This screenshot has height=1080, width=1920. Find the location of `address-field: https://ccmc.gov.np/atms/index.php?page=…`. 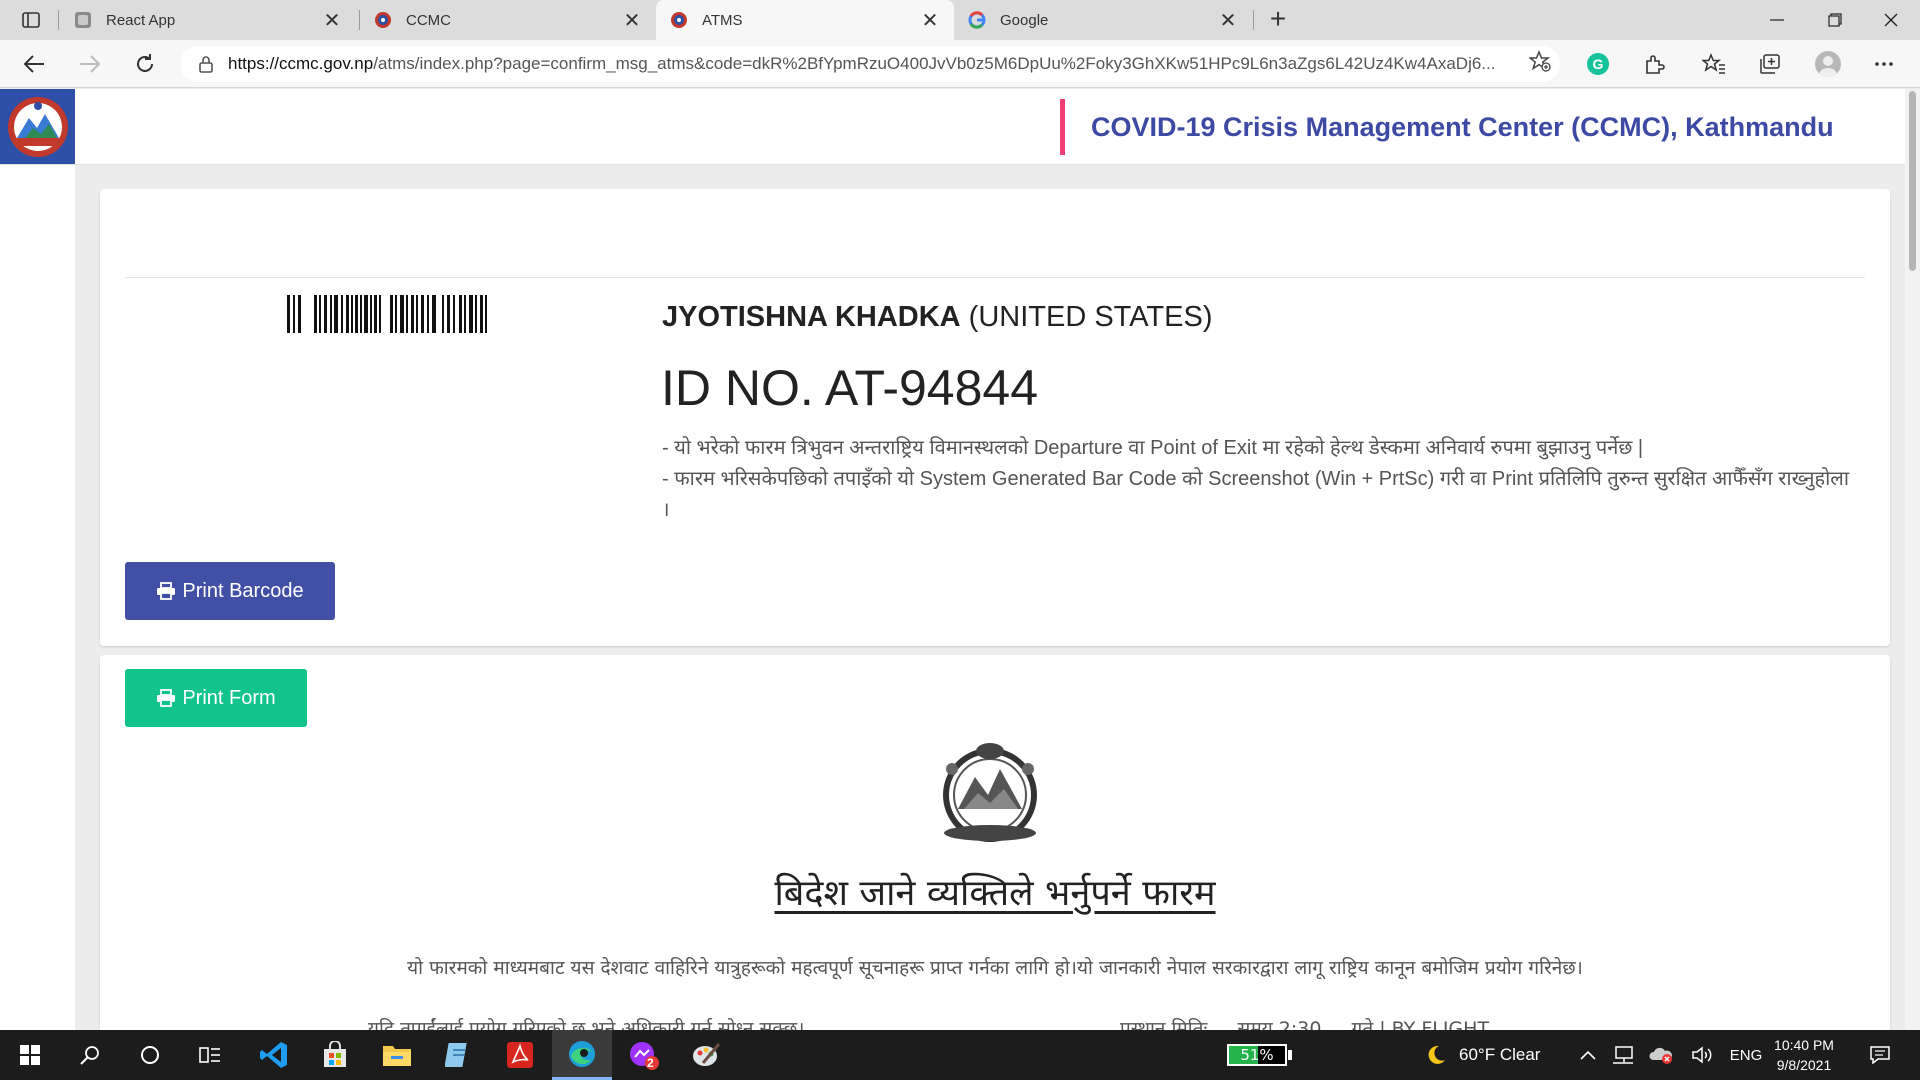

address-field: https://ccmc.gov.np/atms/index.php?page=… is located at coordinates (870, 64).